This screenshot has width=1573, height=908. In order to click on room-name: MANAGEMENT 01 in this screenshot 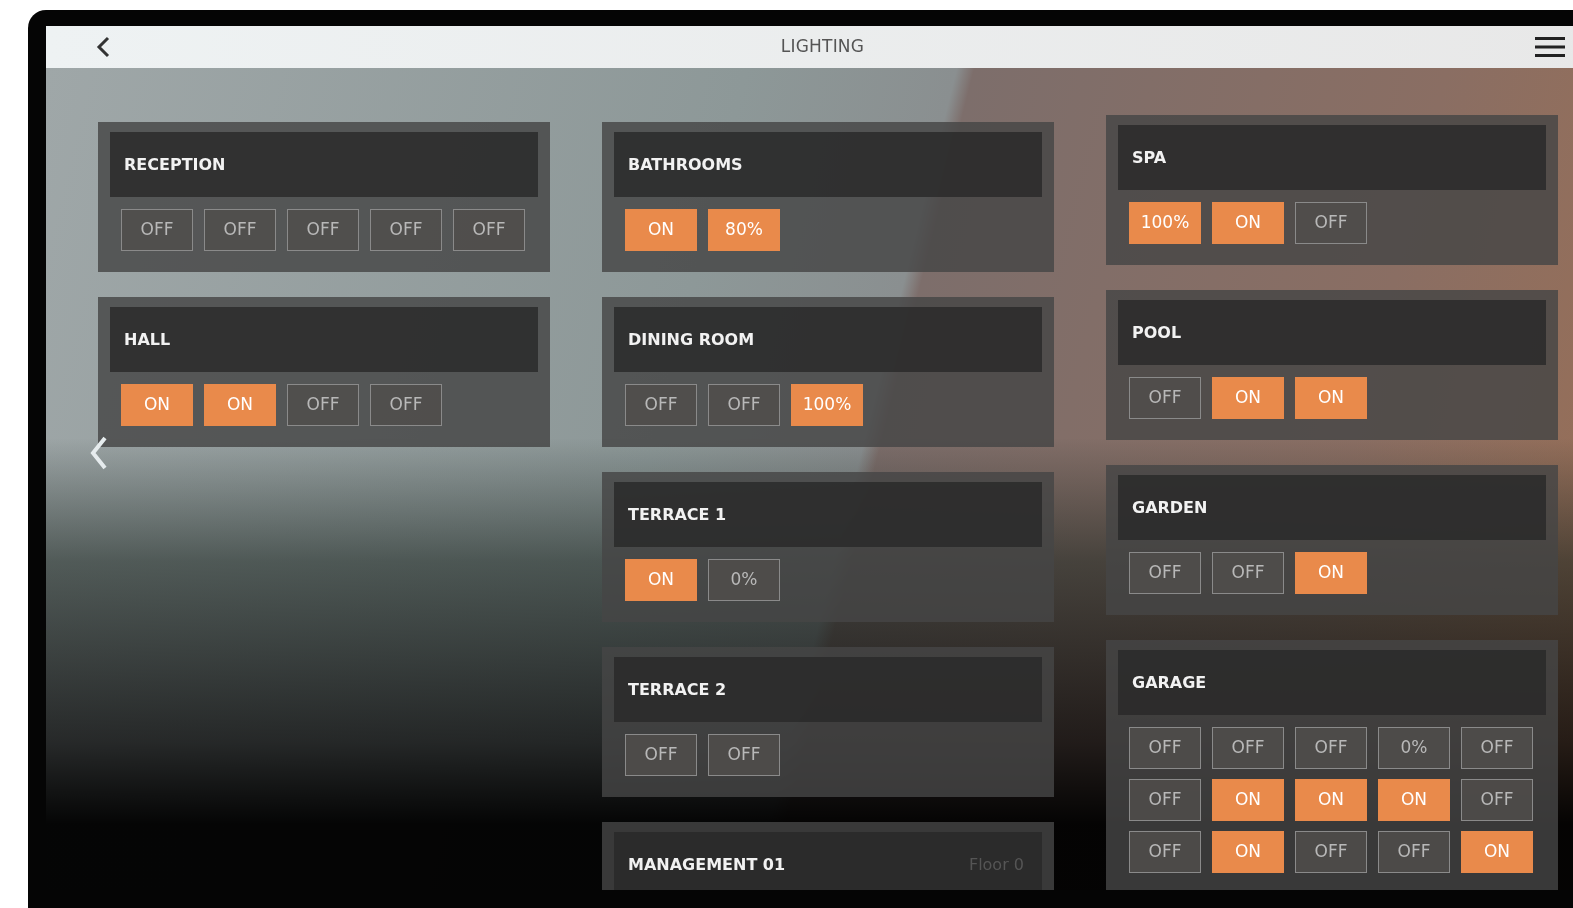, I will do `click(707, 864)`.